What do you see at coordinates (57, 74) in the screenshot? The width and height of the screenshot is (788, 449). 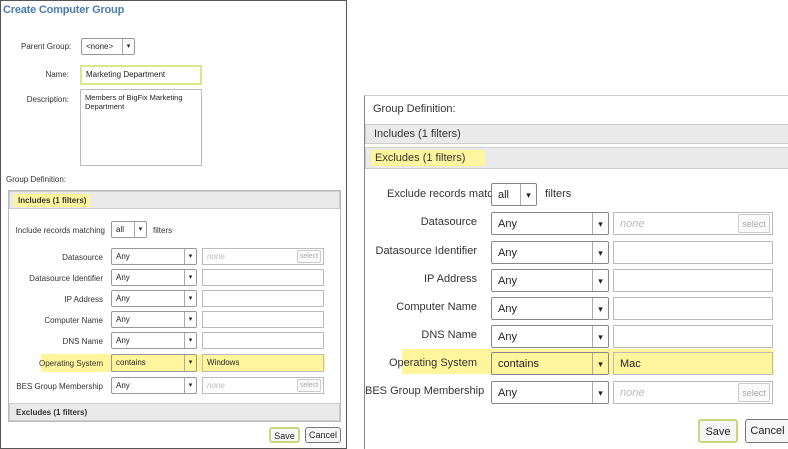 I see `name-label: Name:` at bounding box center [57, 74].